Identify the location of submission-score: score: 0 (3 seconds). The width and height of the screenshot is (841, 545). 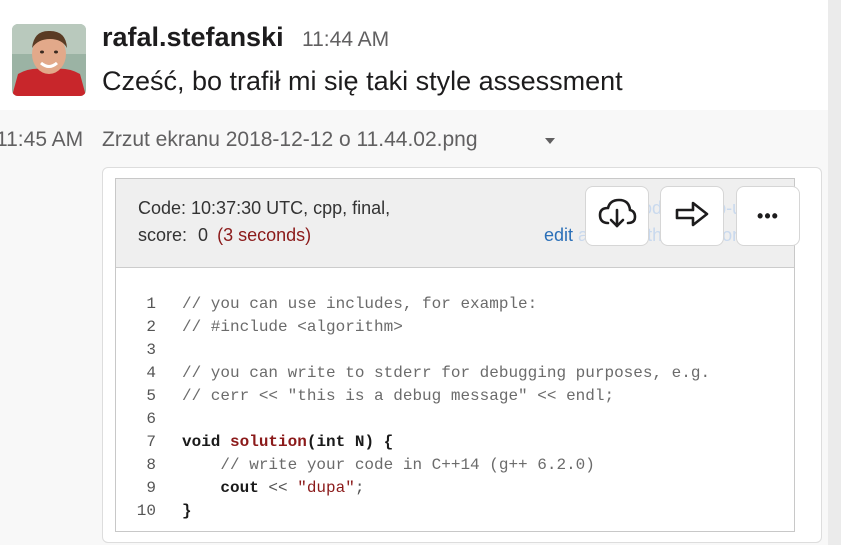
(224, 235).